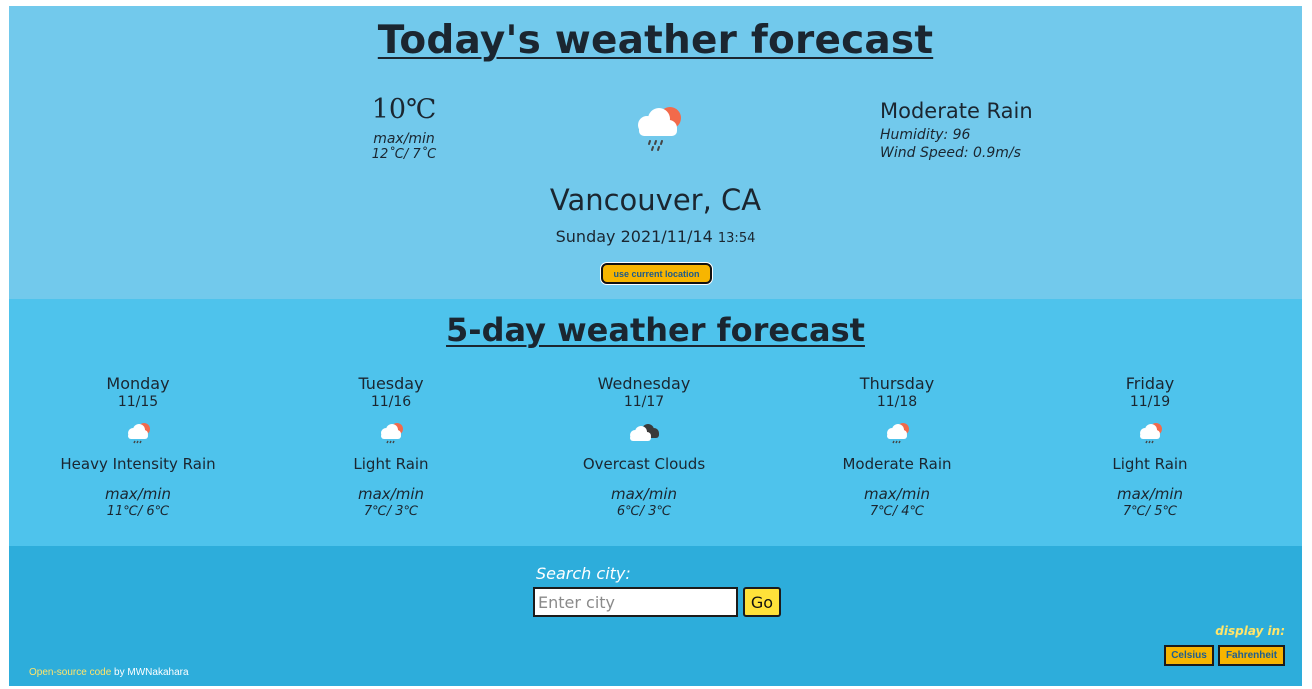 The height and width of the screenshot is (689, 1312). Describe the element at coordinates (925, 135) in the screenshot. I see `humidity-text: Humidity: 96` at that location.